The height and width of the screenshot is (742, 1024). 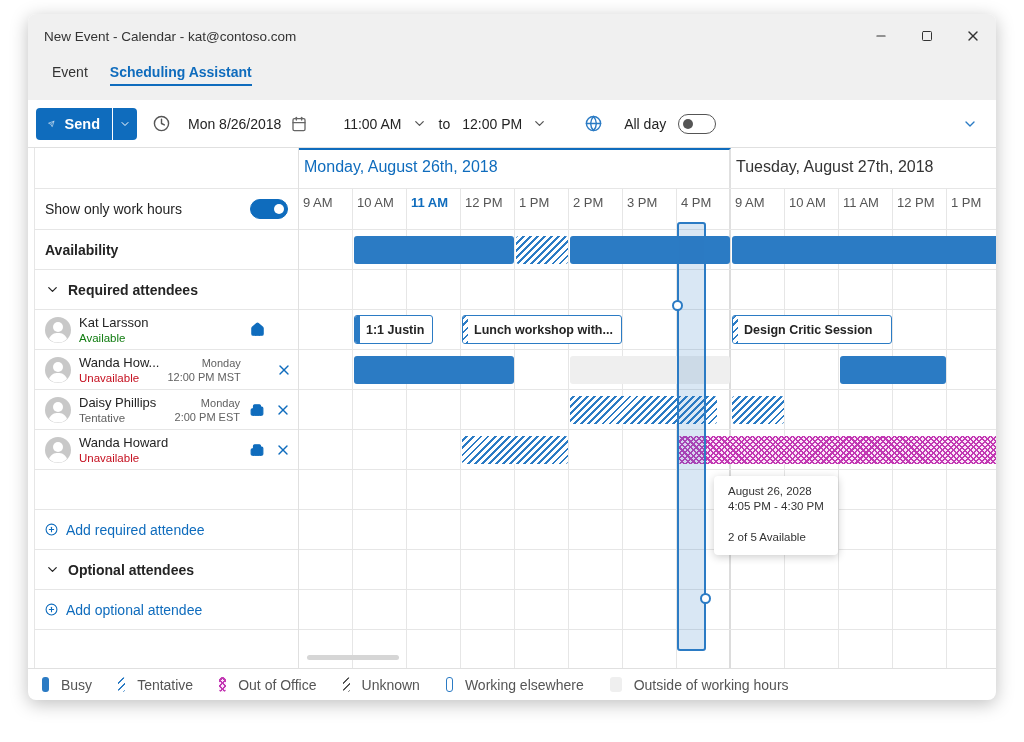 What do you see at coordinates (166, 330) in the screenshot?
I see `attendee-row: Kat Larsson Available` at bounding box center [166, 330].